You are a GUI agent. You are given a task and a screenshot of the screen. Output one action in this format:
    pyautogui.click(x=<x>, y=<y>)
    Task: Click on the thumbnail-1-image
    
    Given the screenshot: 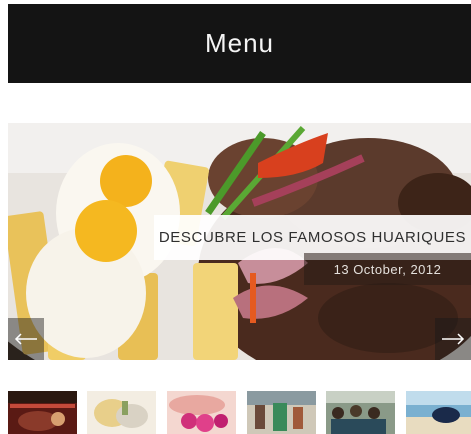 What is the action you would take?
    pyautogui.click(x=42, y=412)
    